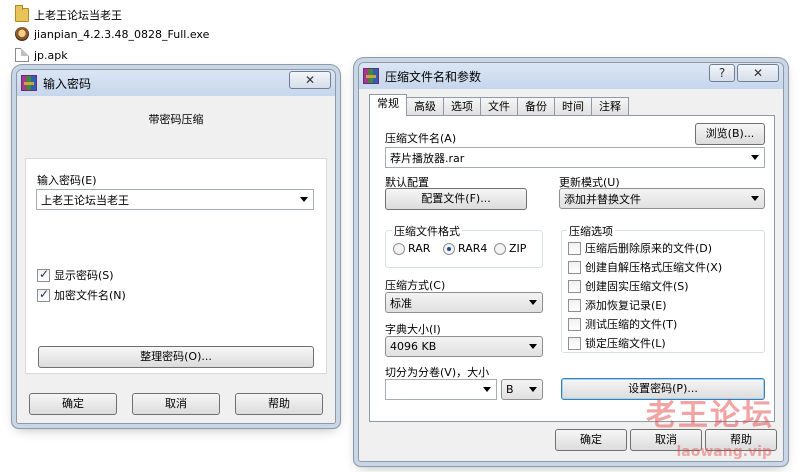  Describe the element at coordinates (602, 199) in the screenshot. I see `update-mode-value: 添加并替换文件` at that location.